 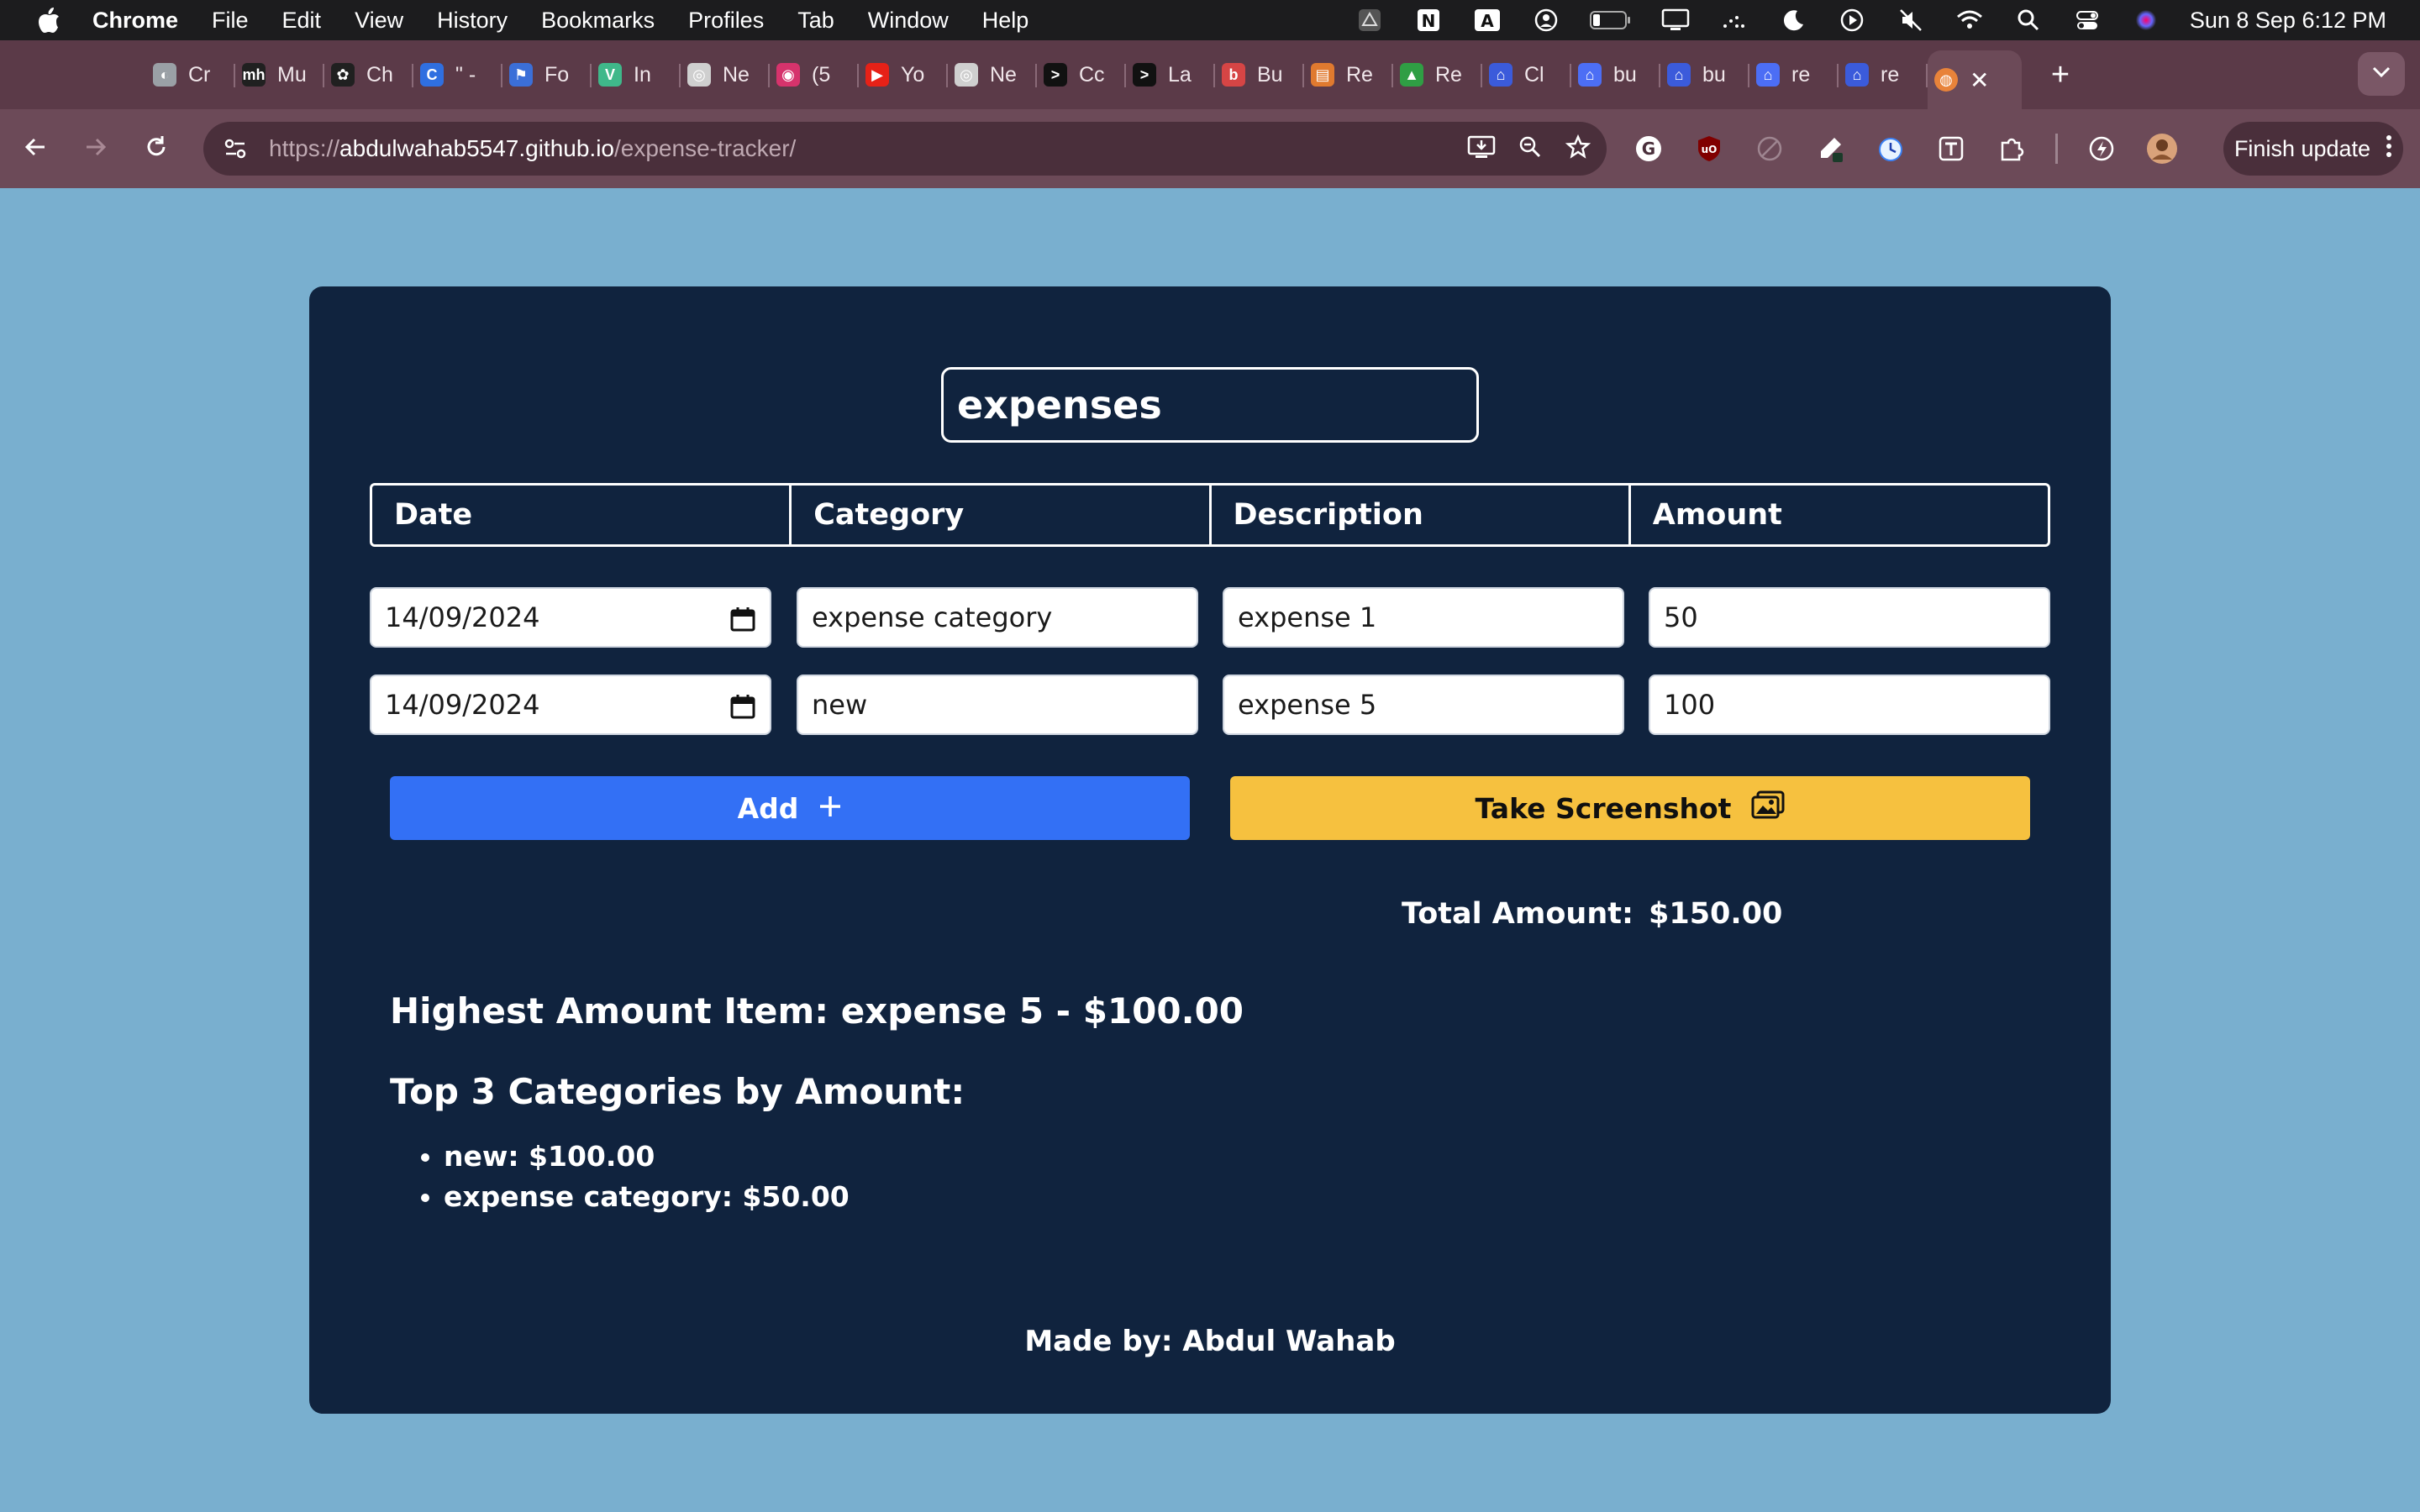 I want to click on reload-icon, so click(x=157, y=149).